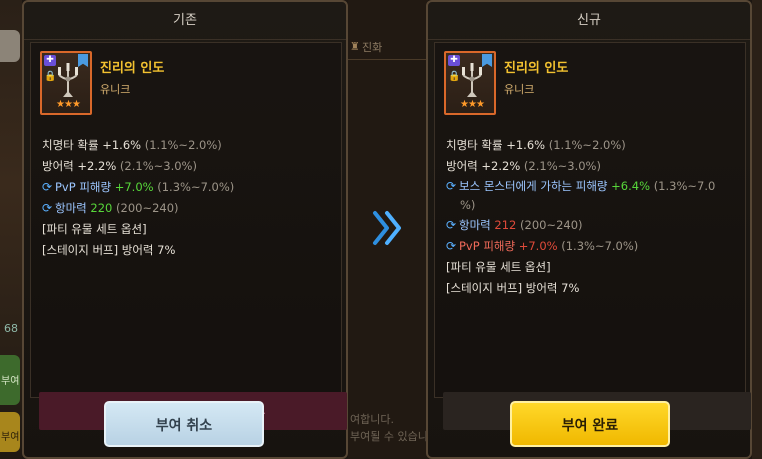  What do you see at coordinates (589, 21) in the screenshot?
I see `panel-title: 신규` at bounding box center [589, 21].